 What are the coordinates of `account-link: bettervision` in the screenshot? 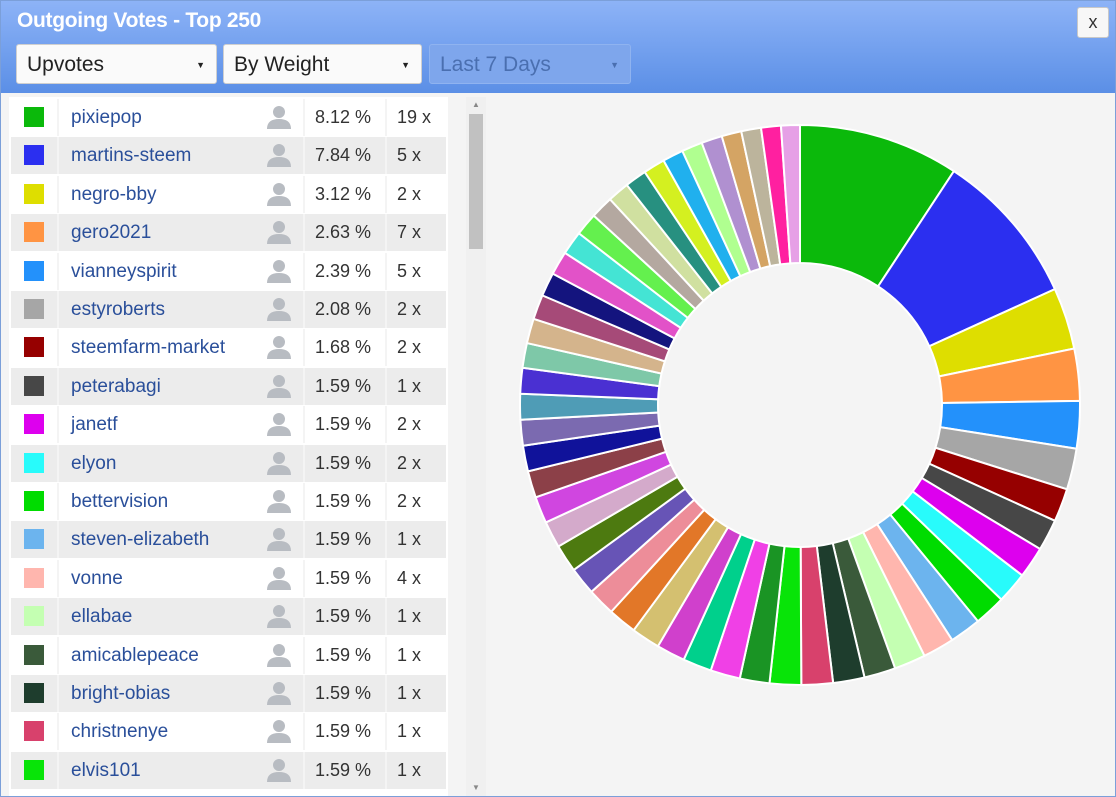 It's located at (119, 501).